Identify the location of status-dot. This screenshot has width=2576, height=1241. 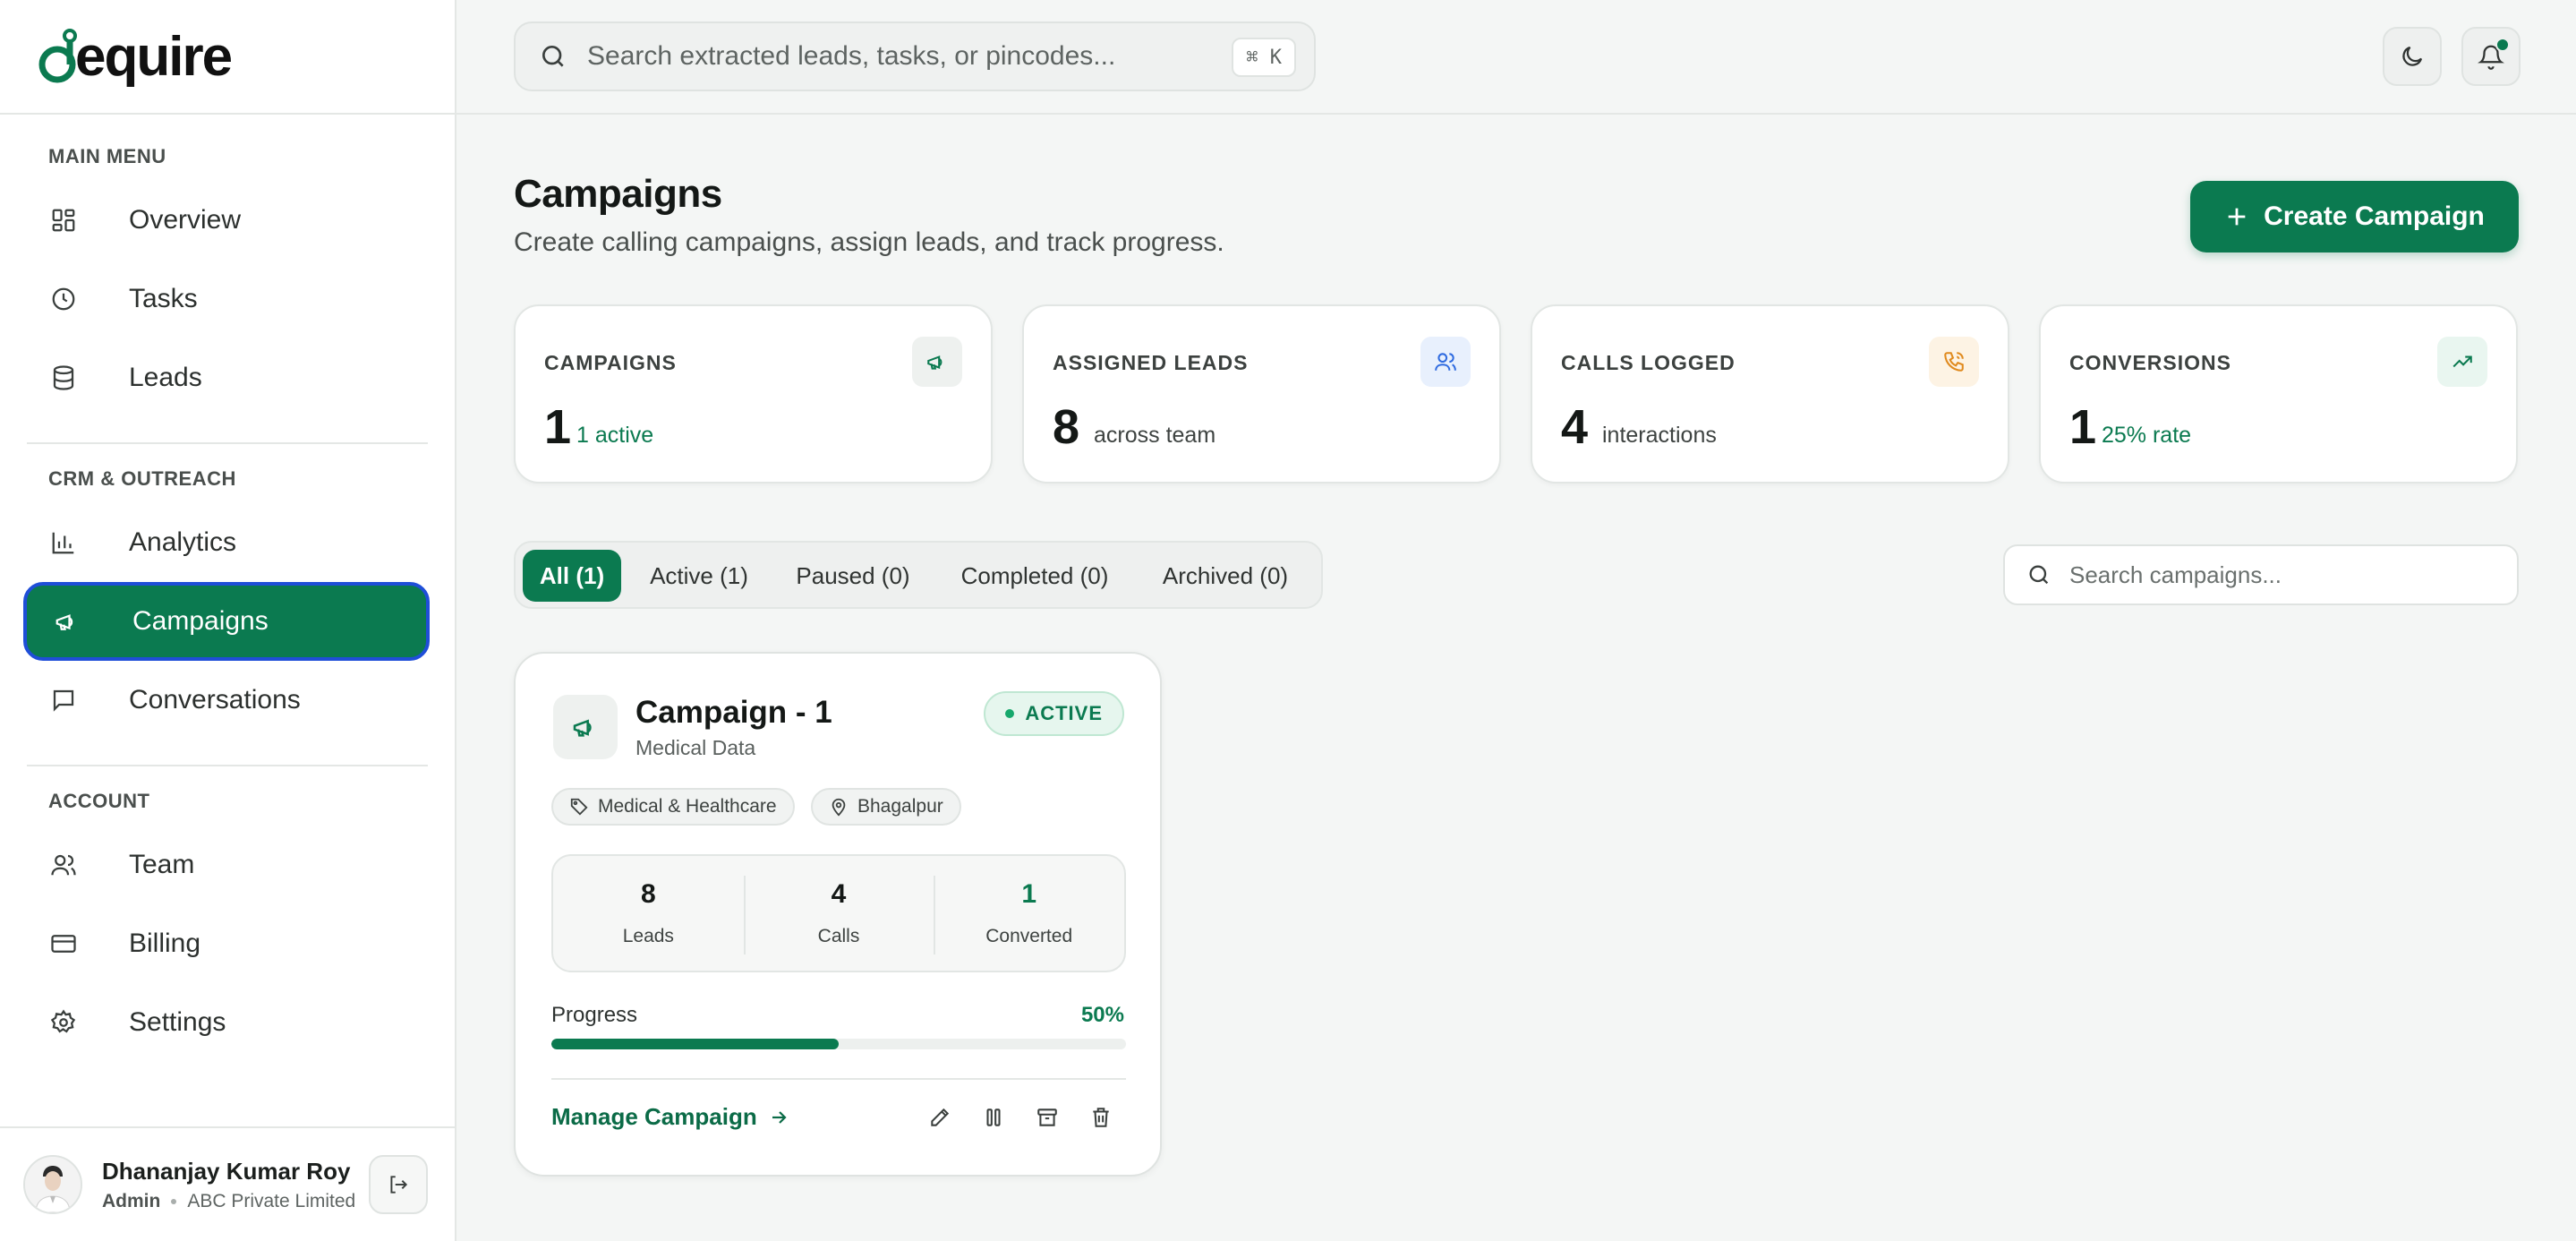
(1010, 713).